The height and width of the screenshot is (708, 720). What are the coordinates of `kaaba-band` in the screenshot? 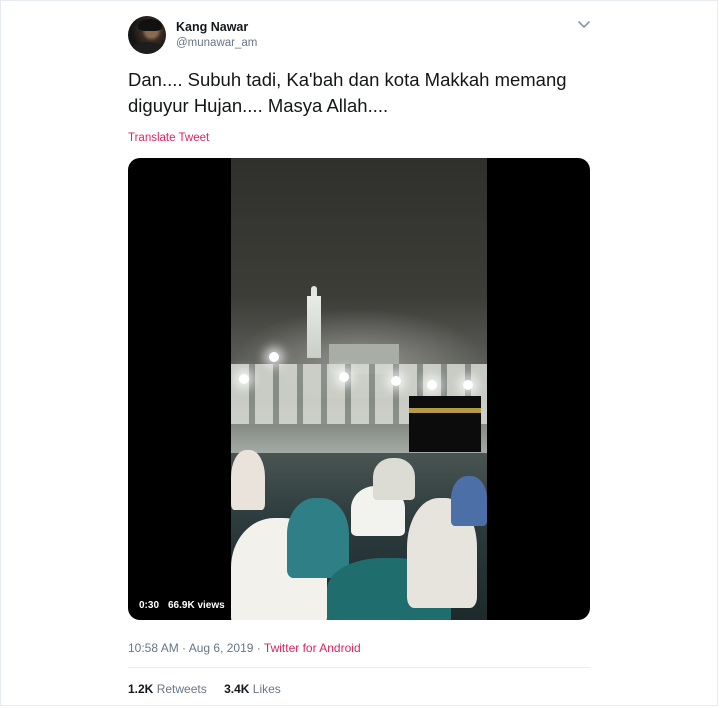 It's located at (445, 410).